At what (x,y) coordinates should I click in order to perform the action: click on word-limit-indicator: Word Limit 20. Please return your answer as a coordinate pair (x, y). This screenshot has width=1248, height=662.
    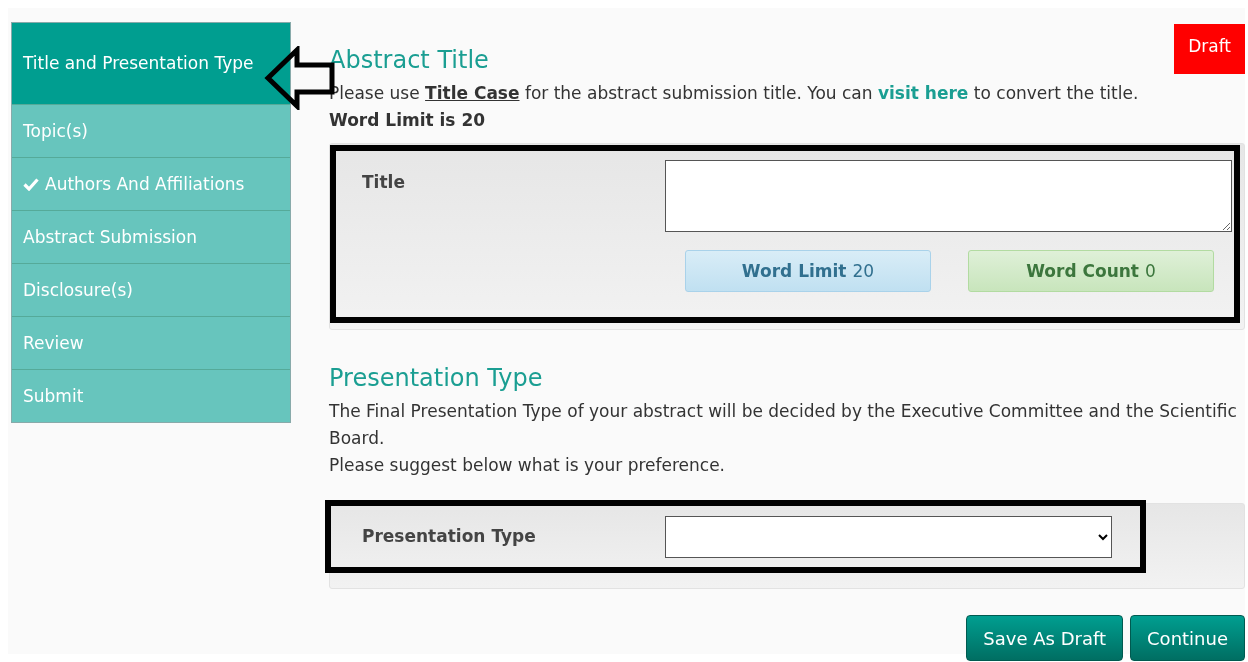
    Looking at the image, I should click on (808, 271).